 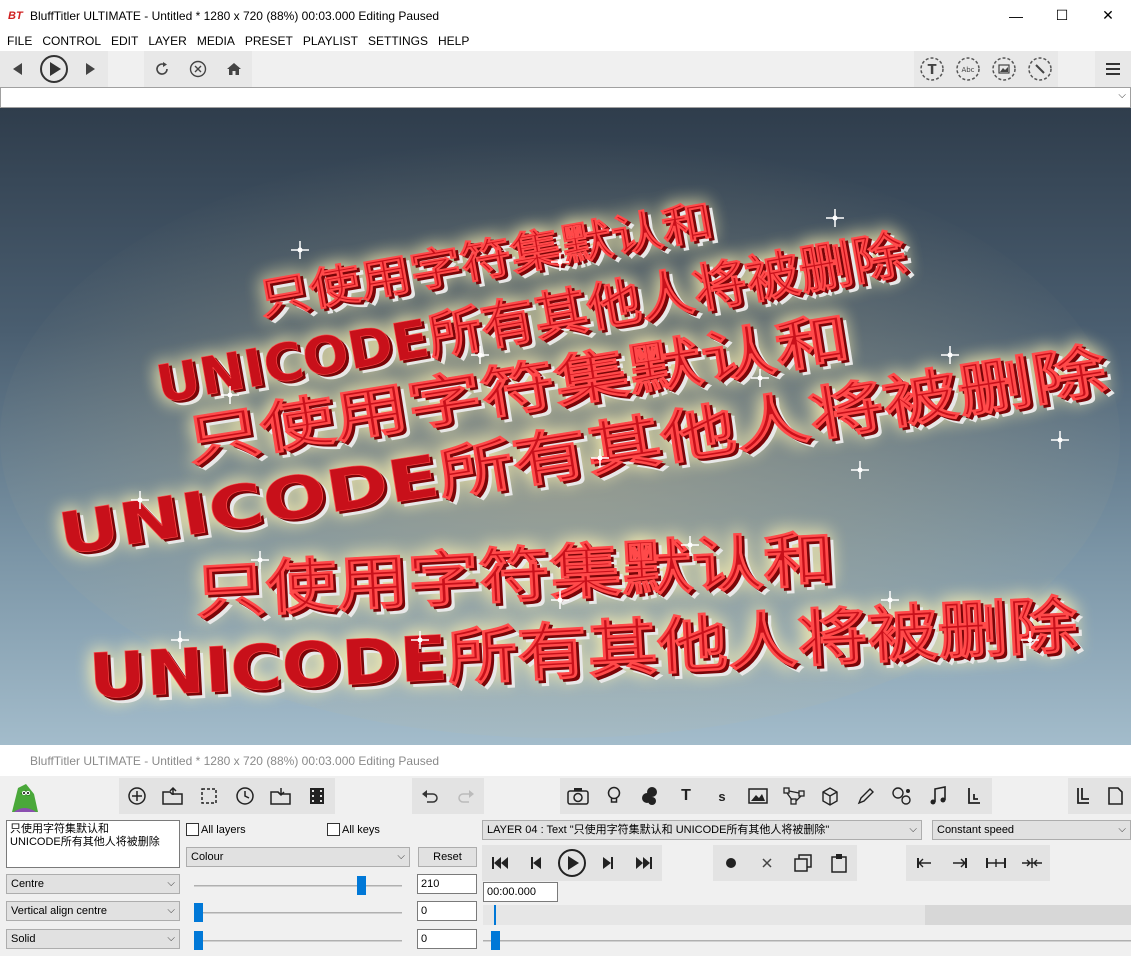 I want to click on text-layer-icon: T, so click(x=932, y=69).